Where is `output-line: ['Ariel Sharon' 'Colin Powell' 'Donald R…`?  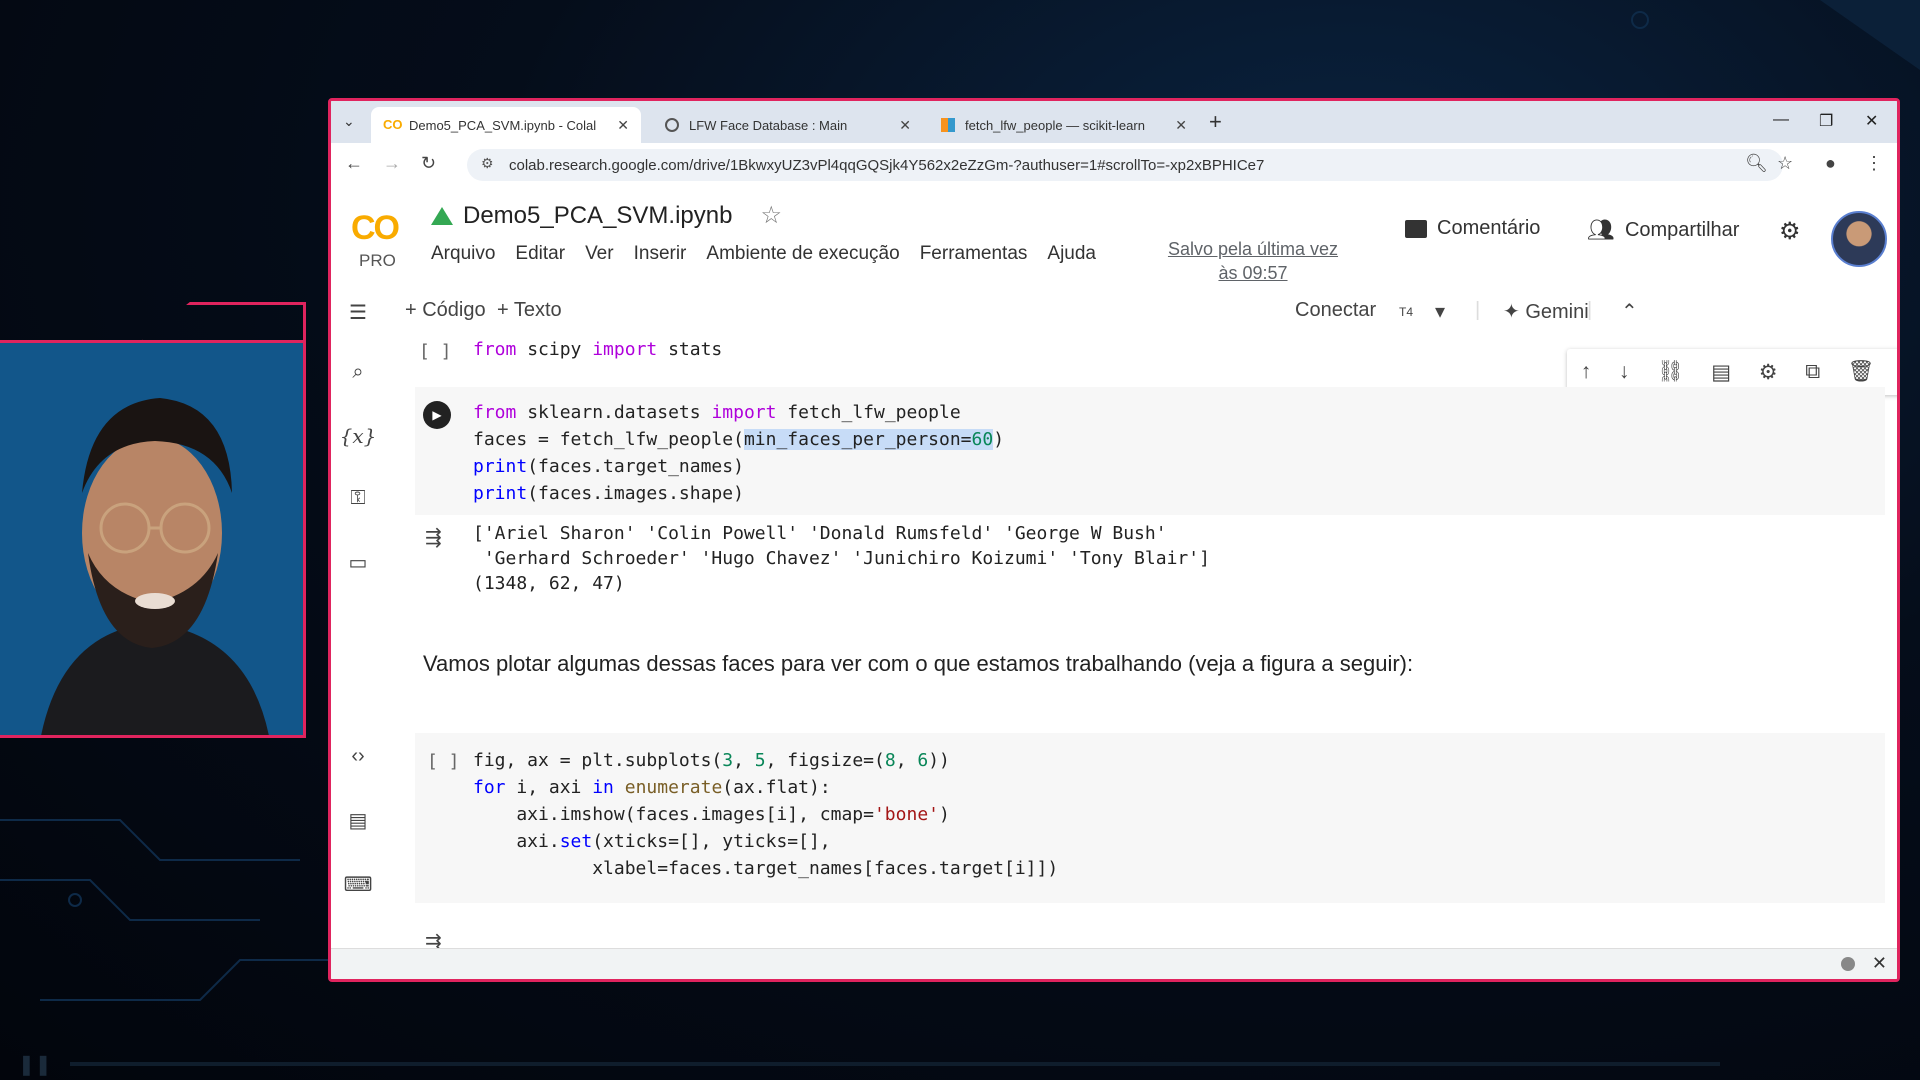
output-line: ['Ariel Sharon' 'Colin Powell' 'Donald R… is located at coordinates (820, 533).